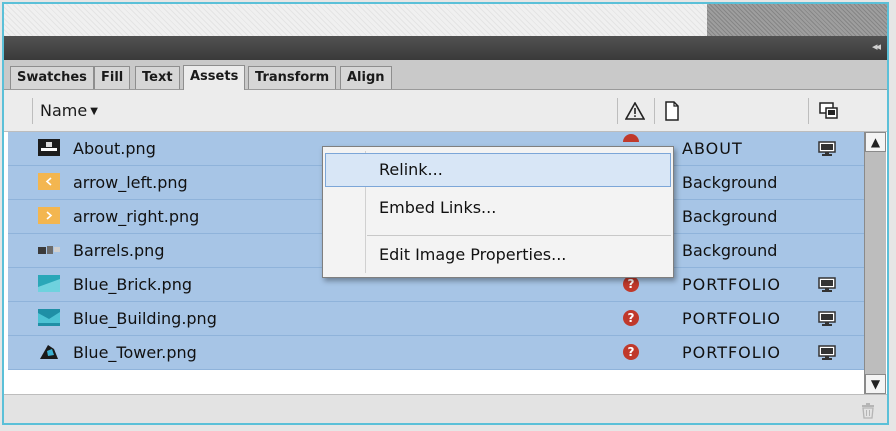 The image size is (896, 431). Describe the element at coordinates (445, 20) in the screenshot. I see `panel-top-strip` at that location.